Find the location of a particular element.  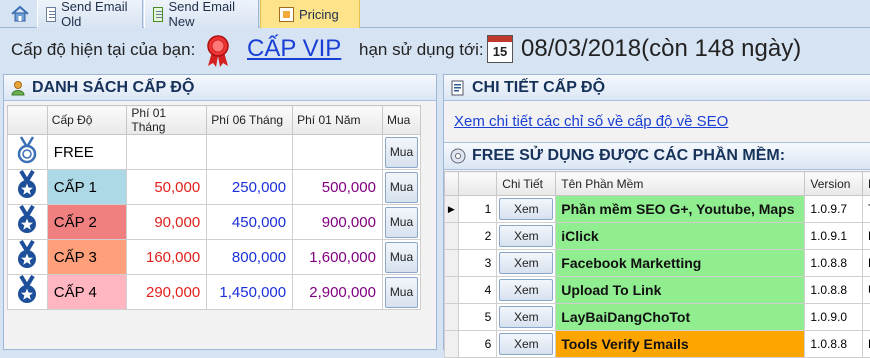

price-year1: 2,900,000 is located at coordinates (338, 292).